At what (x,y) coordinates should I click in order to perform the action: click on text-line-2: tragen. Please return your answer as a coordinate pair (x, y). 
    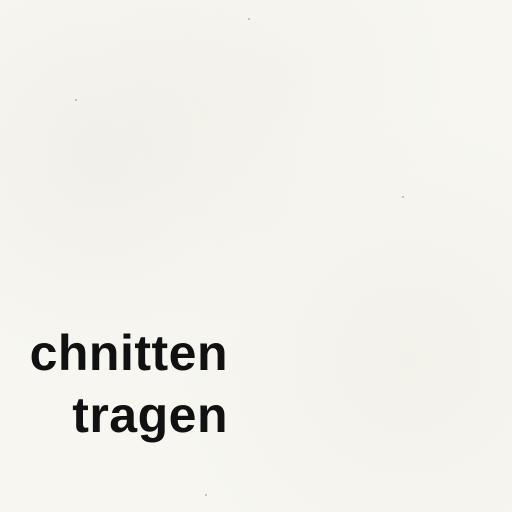
    Looking at the image, I should click on (150, 415).